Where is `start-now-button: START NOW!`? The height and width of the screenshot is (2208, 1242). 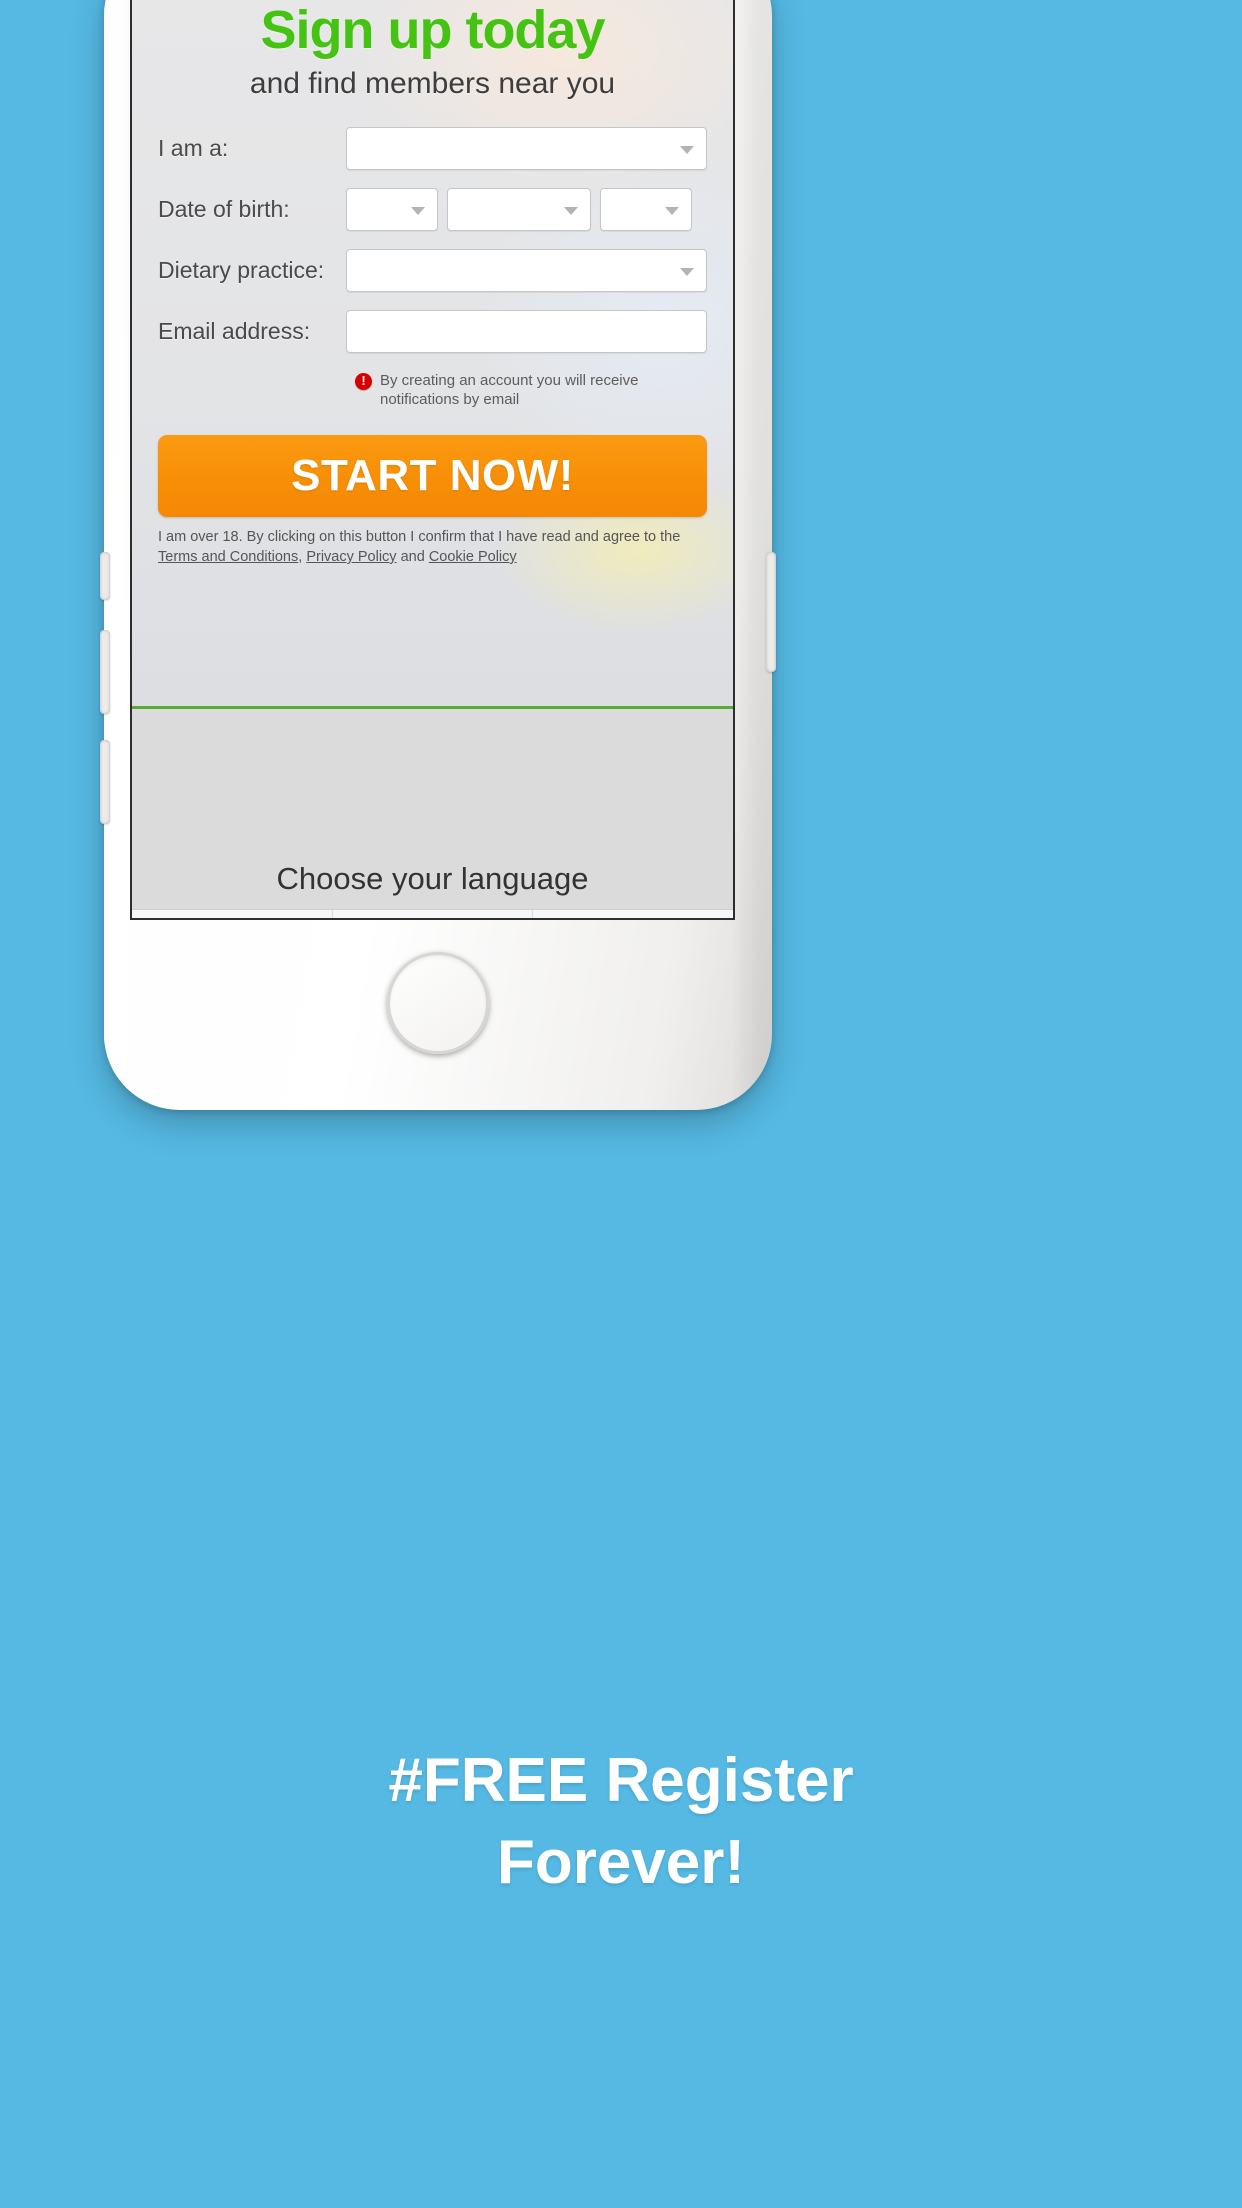 start-now-button: START NOW! is located at coordinates (432, 476).